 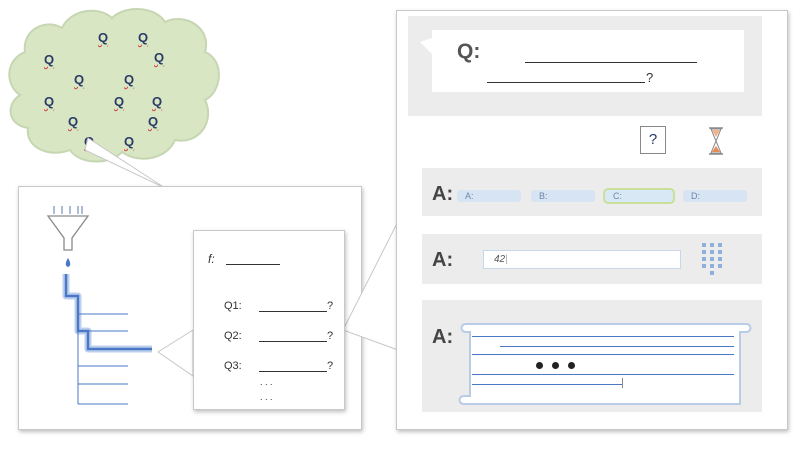 I want to click on q3-mark: ?, so click(x=330, y=366).